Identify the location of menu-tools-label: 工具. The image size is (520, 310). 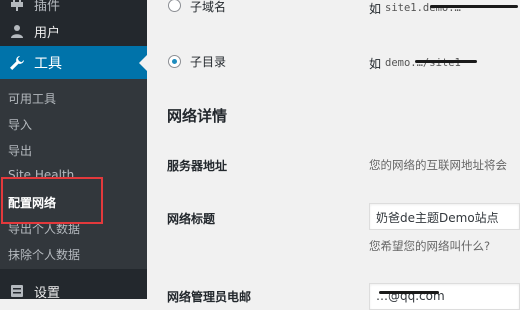
(48, 63).